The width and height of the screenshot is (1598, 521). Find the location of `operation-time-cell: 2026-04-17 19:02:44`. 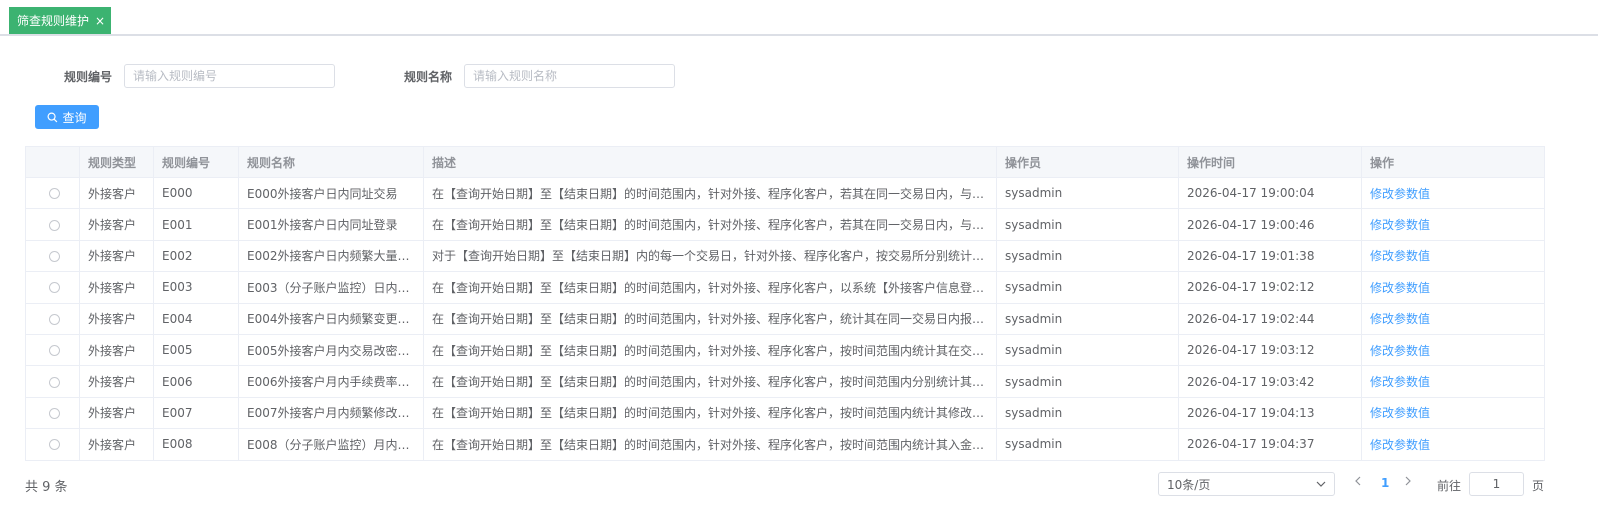

operation-time-cell: 2026-04-17 19:02:44 is located at coordinates (1270, 318).